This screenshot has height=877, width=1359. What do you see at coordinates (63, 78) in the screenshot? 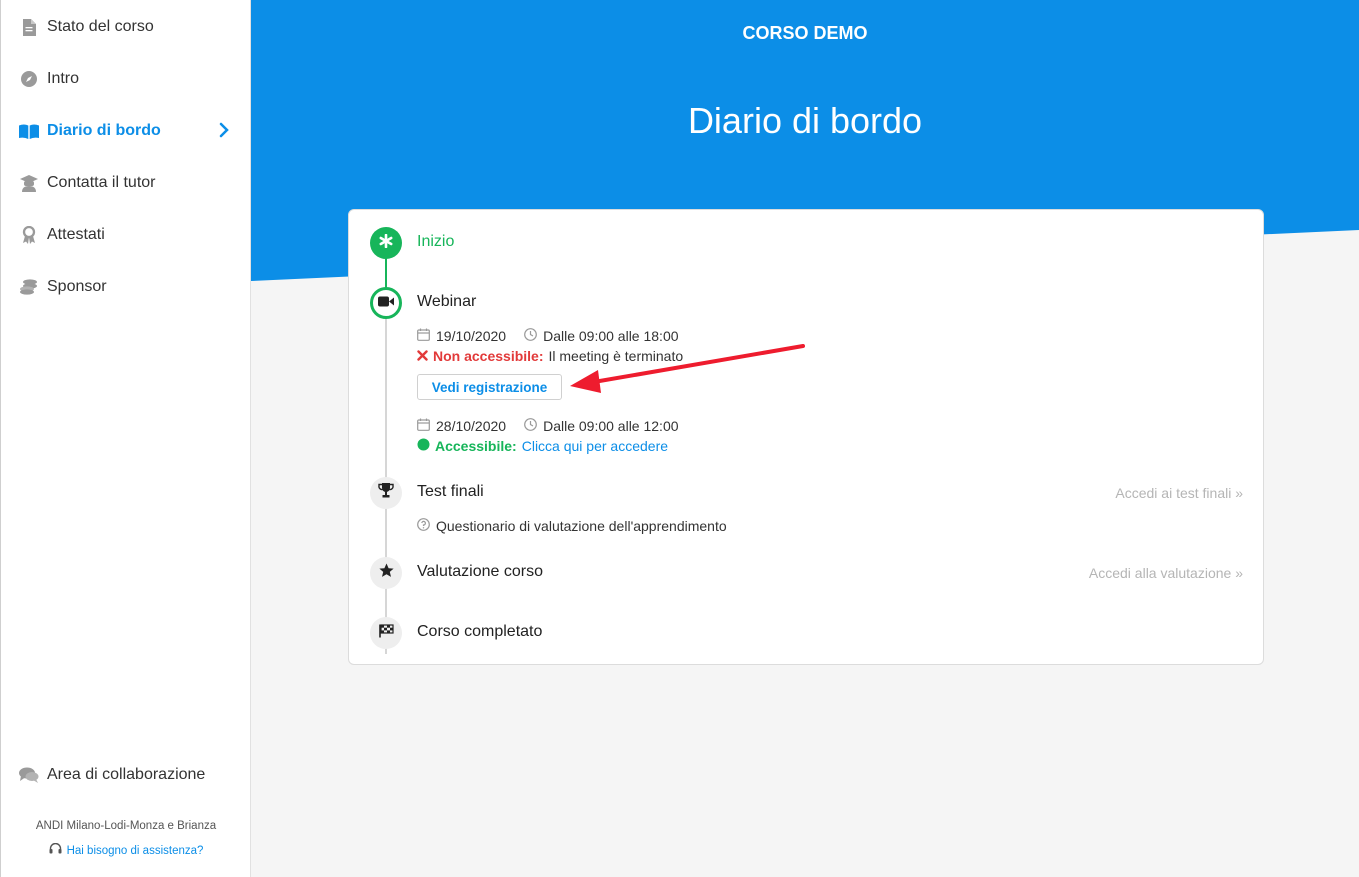
I see `sidebar-item-label: Intro` at bounding box center [63, 78].